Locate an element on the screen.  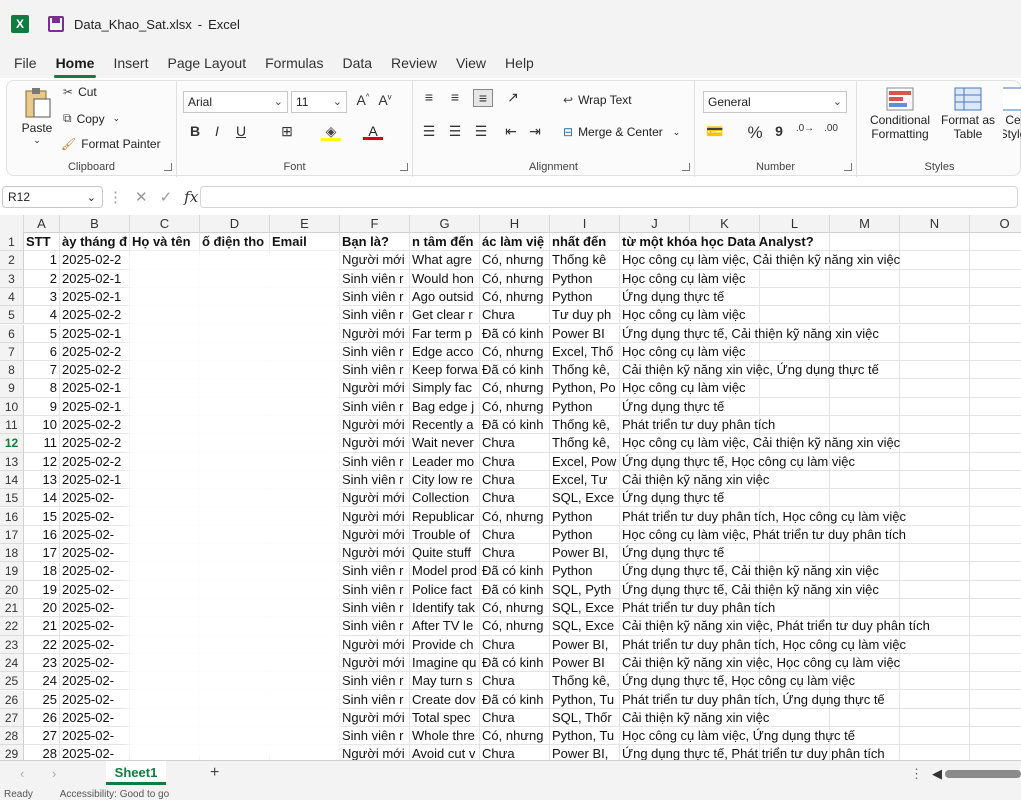
row-header: 17 is located at coordinates (12, 535).